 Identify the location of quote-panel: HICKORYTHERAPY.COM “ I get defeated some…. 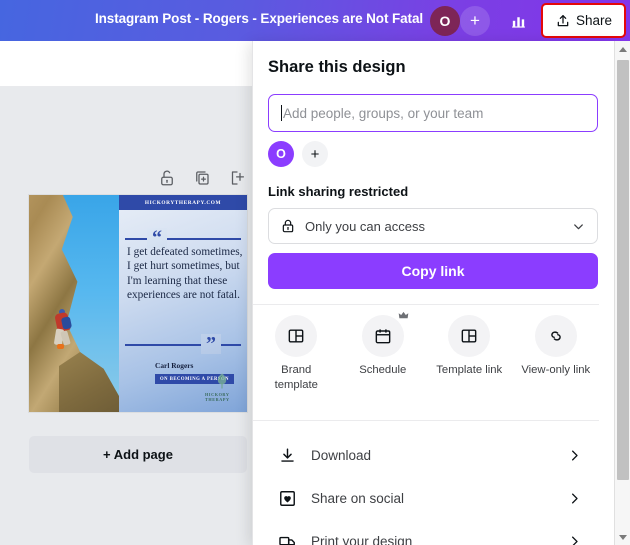
(183, 303).